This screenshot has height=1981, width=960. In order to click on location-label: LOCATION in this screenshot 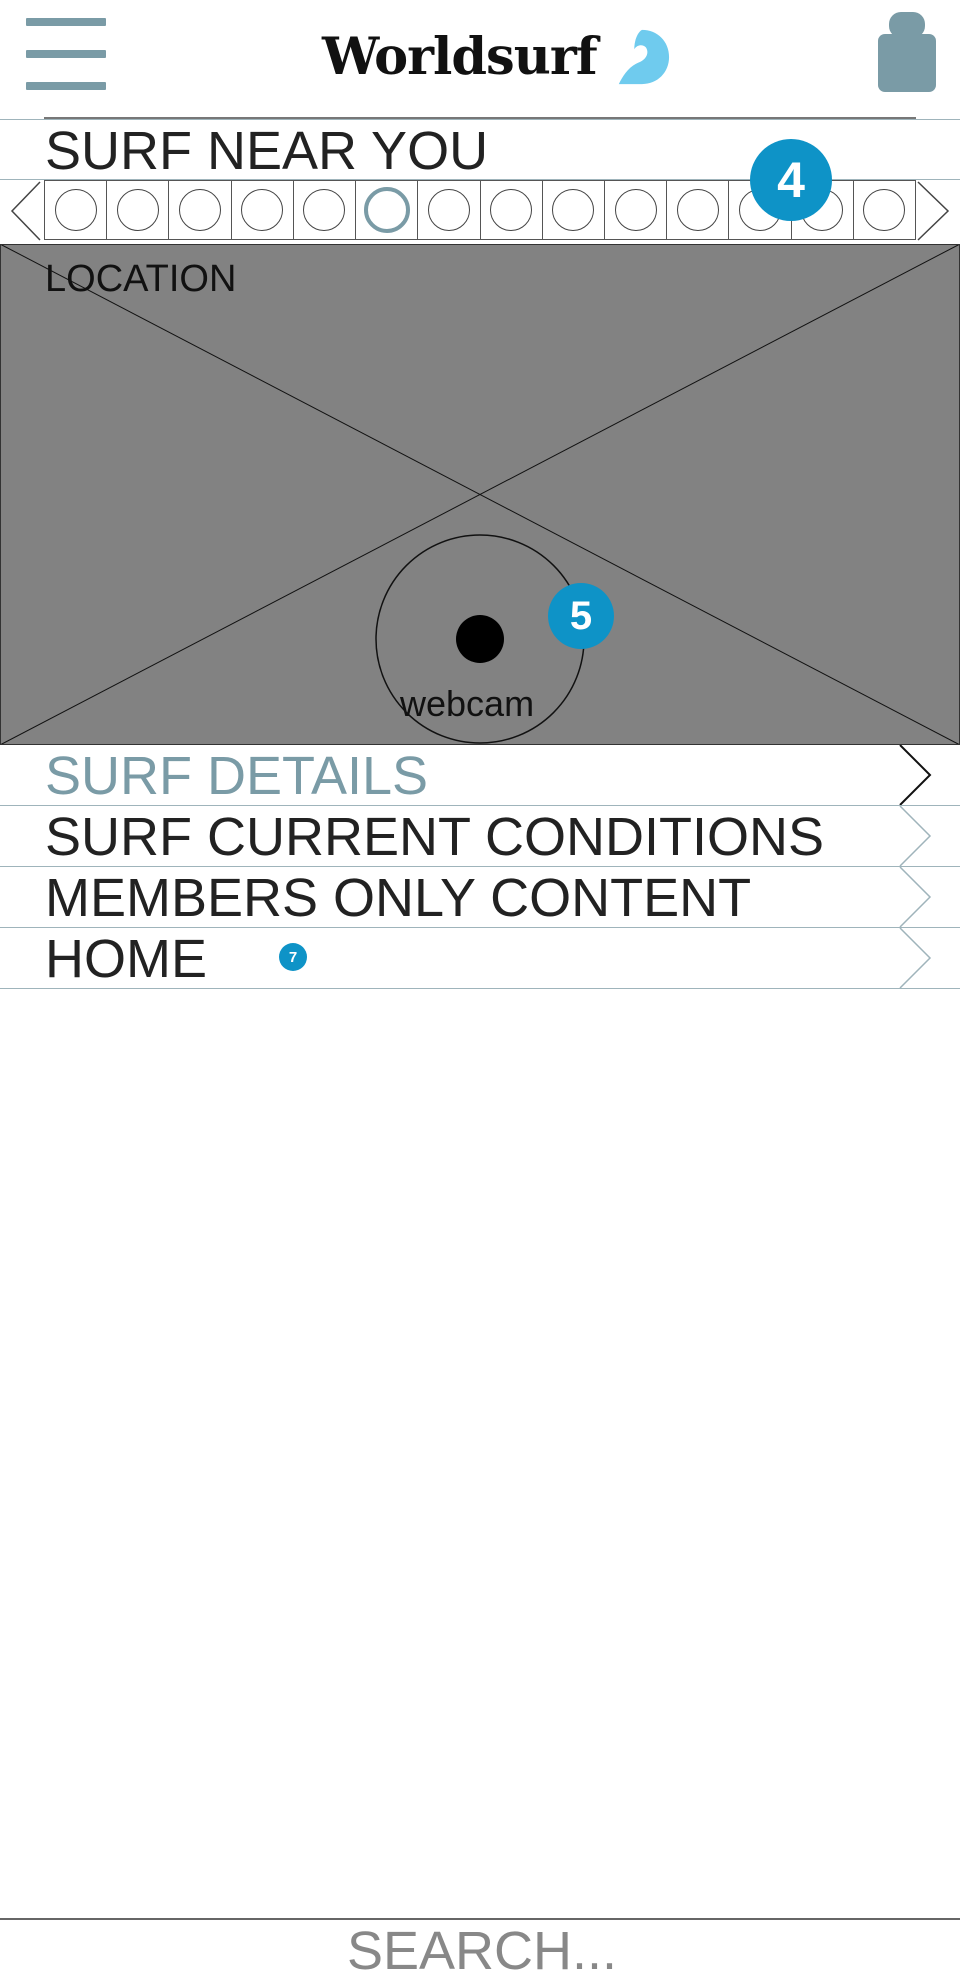, I will do `click(141, 279)`.